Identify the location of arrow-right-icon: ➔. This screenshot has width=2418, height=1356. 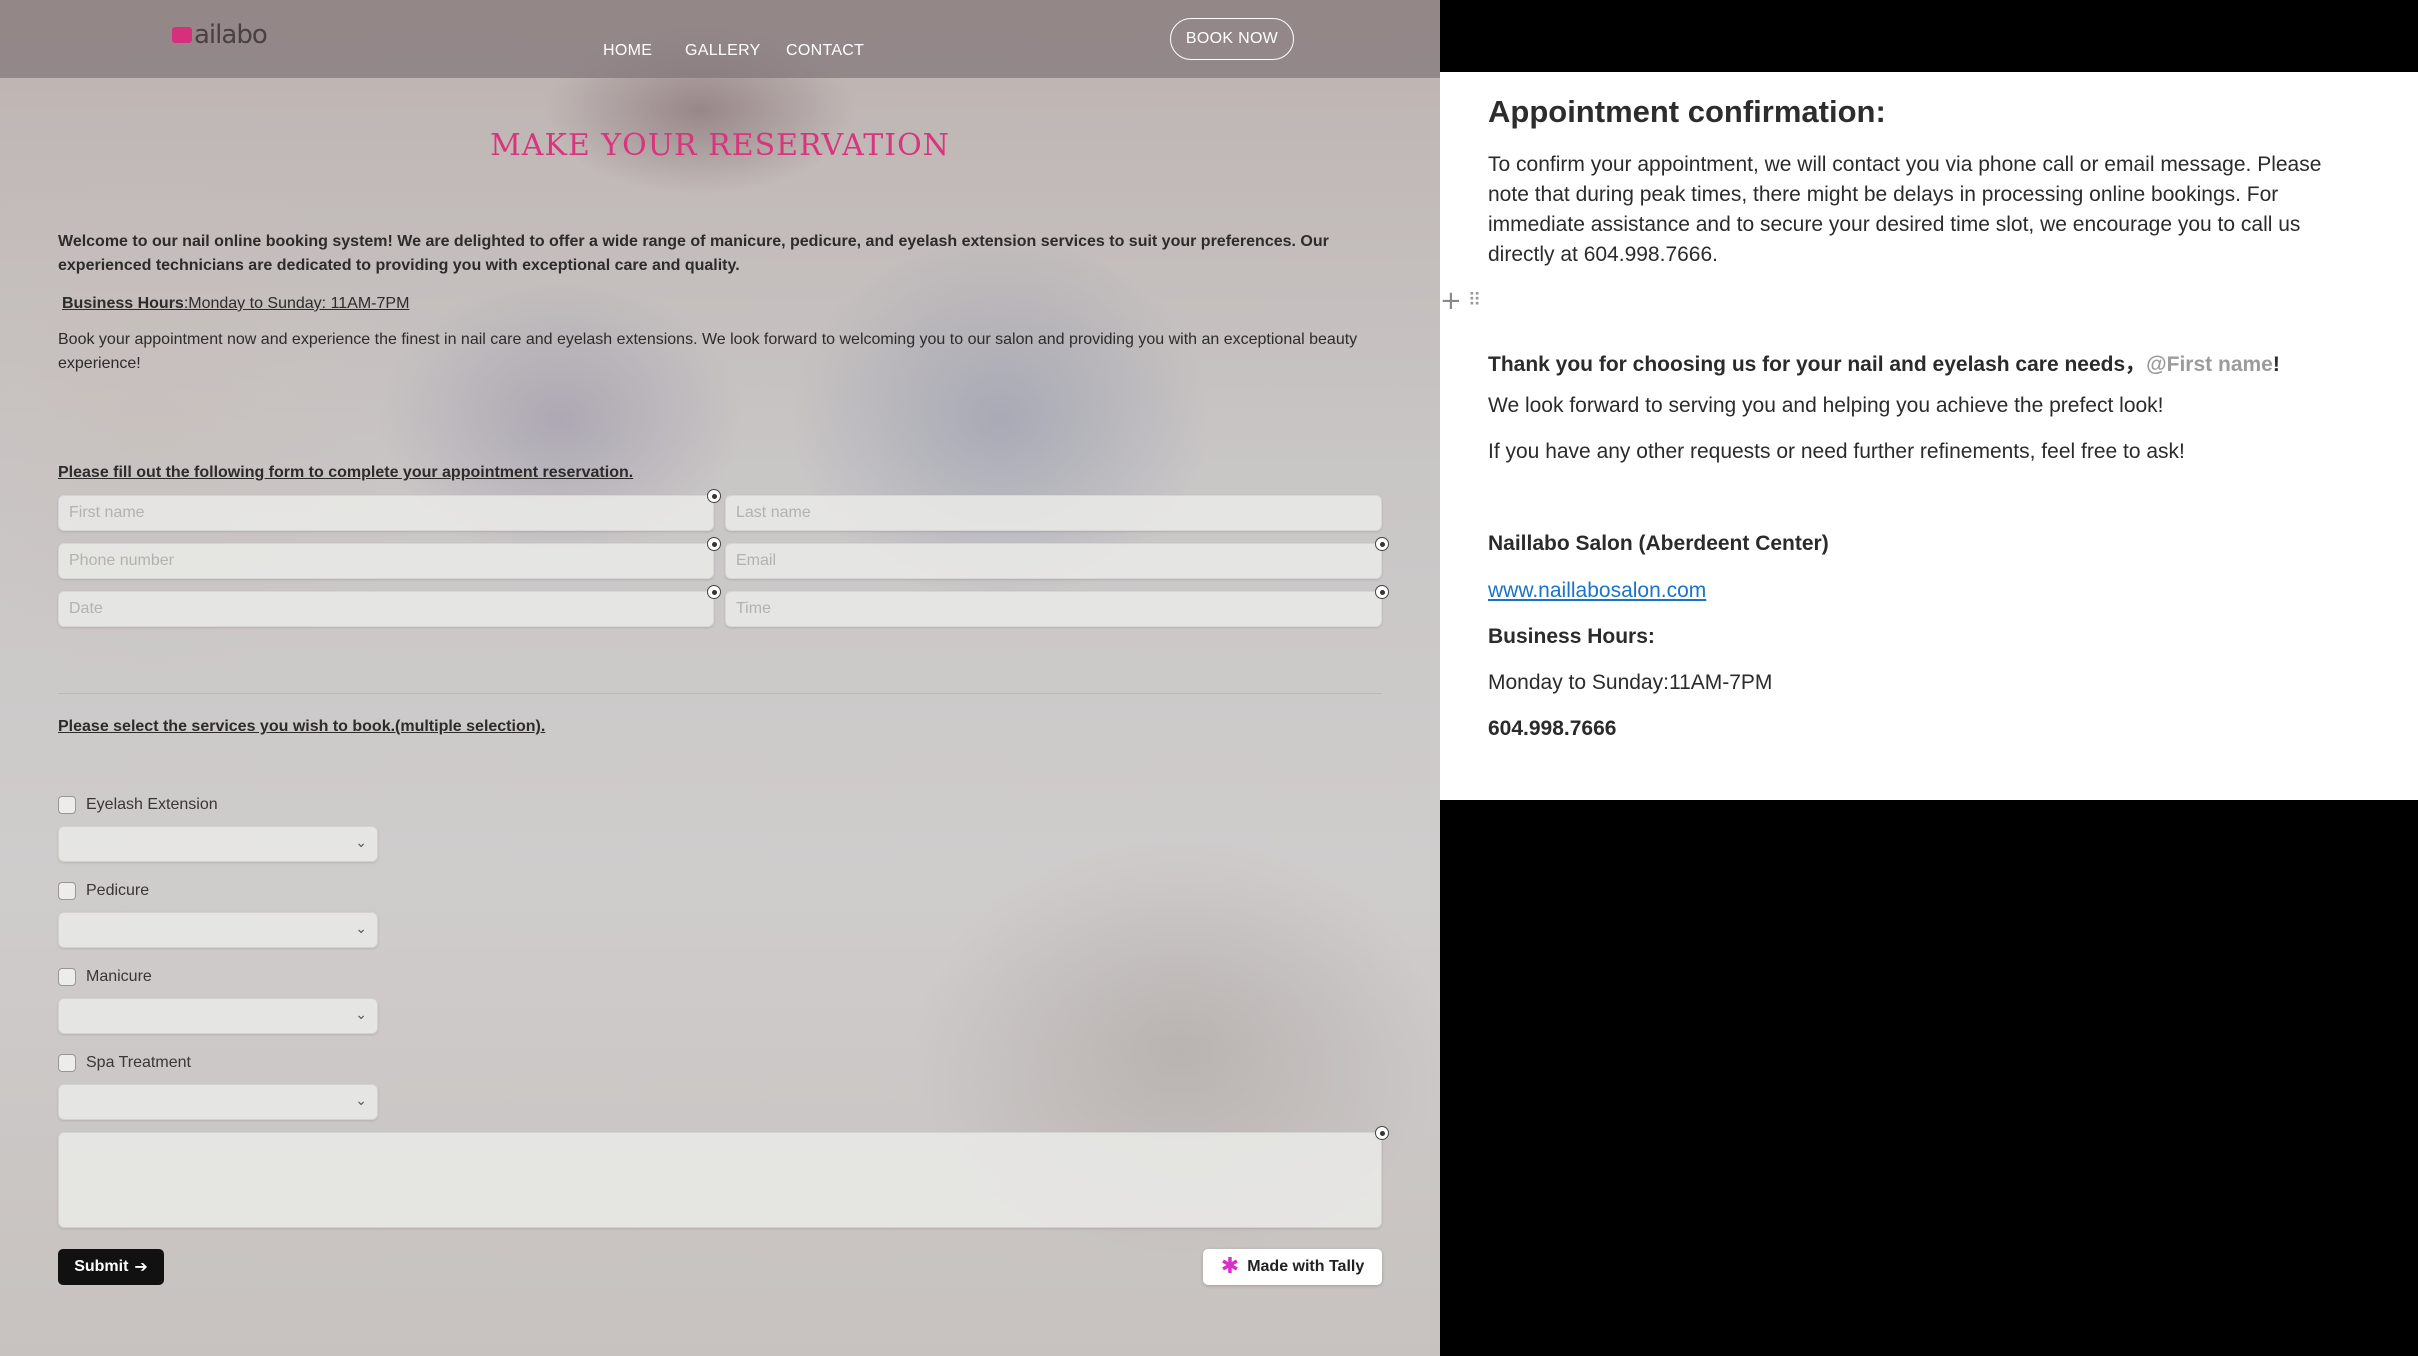
(141, 1267).